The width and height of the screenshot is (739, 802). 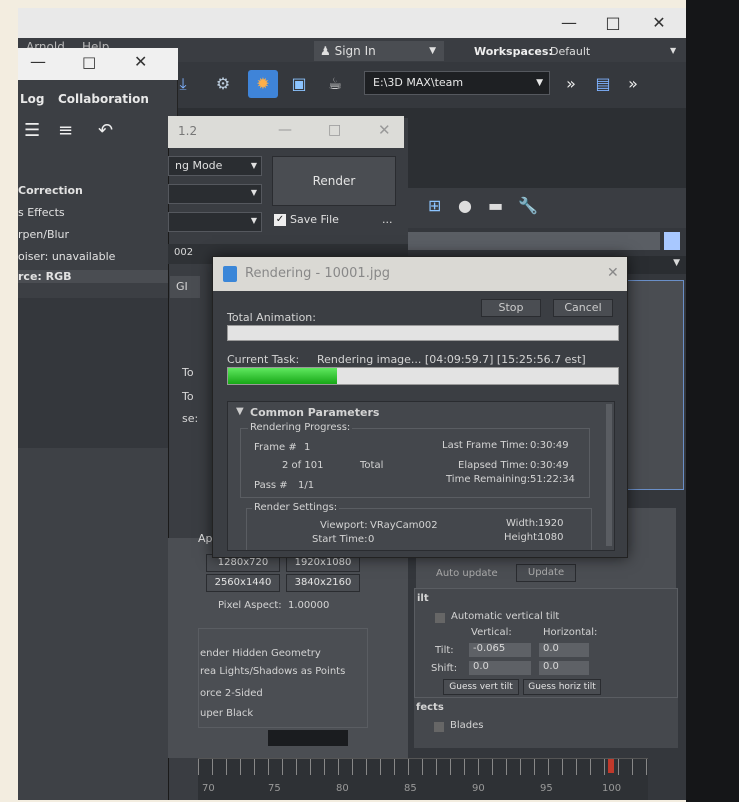 I want to click on tick-label: 90, so click(x=478, y=788).